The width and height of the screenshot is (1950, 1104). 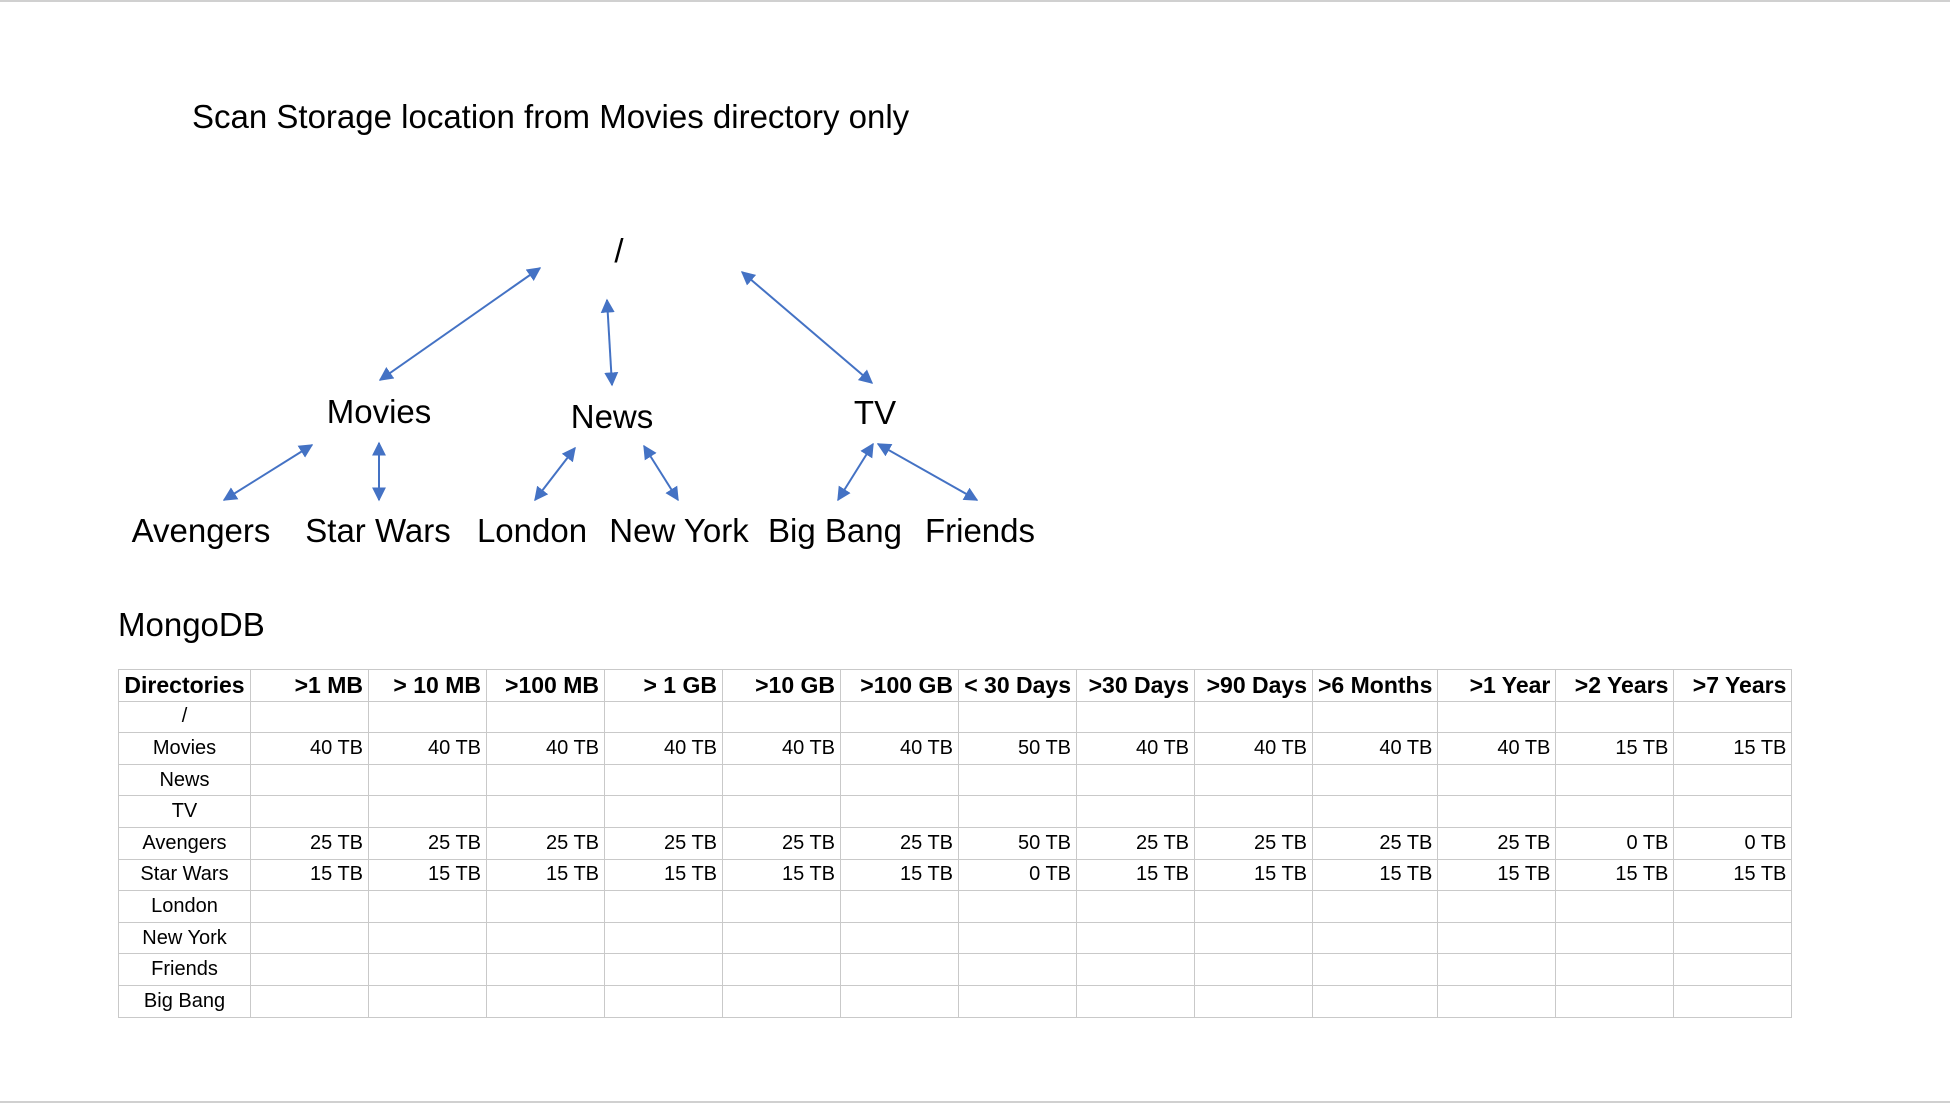 I want to click on table-row: Big Bang, so click(x=955, y=1001).